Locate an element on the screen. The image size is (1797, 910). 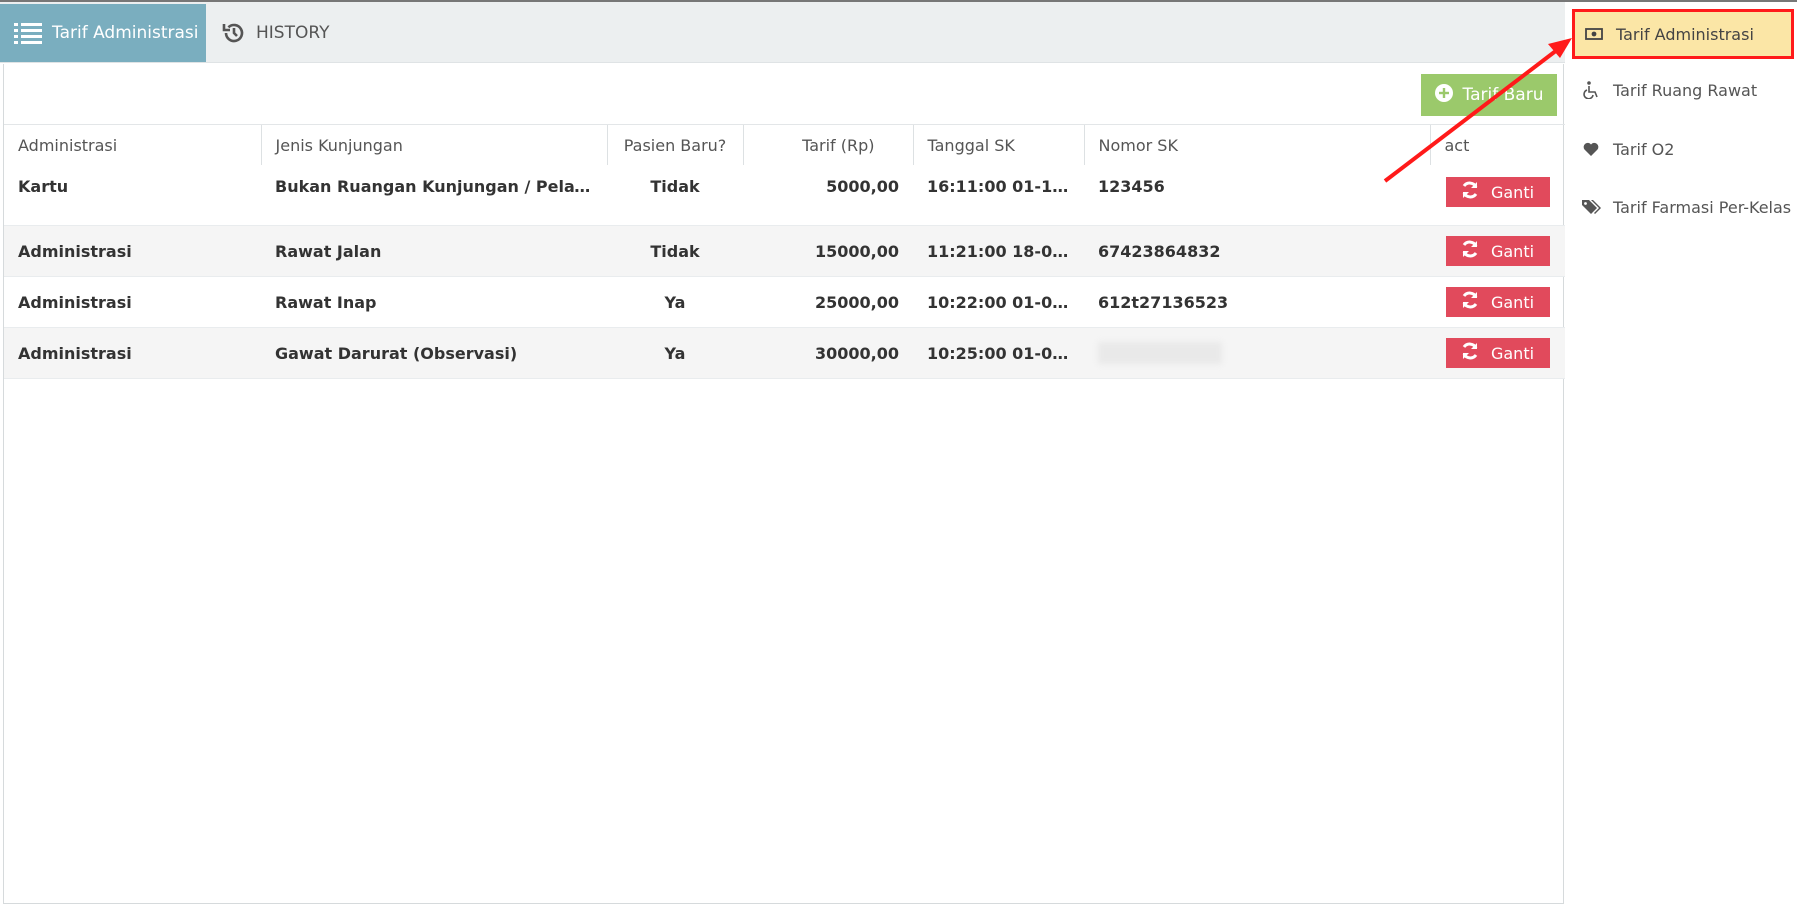
sidebar-item-label: Tarif Ruang Rawat is located at coordinates (1685, 90).